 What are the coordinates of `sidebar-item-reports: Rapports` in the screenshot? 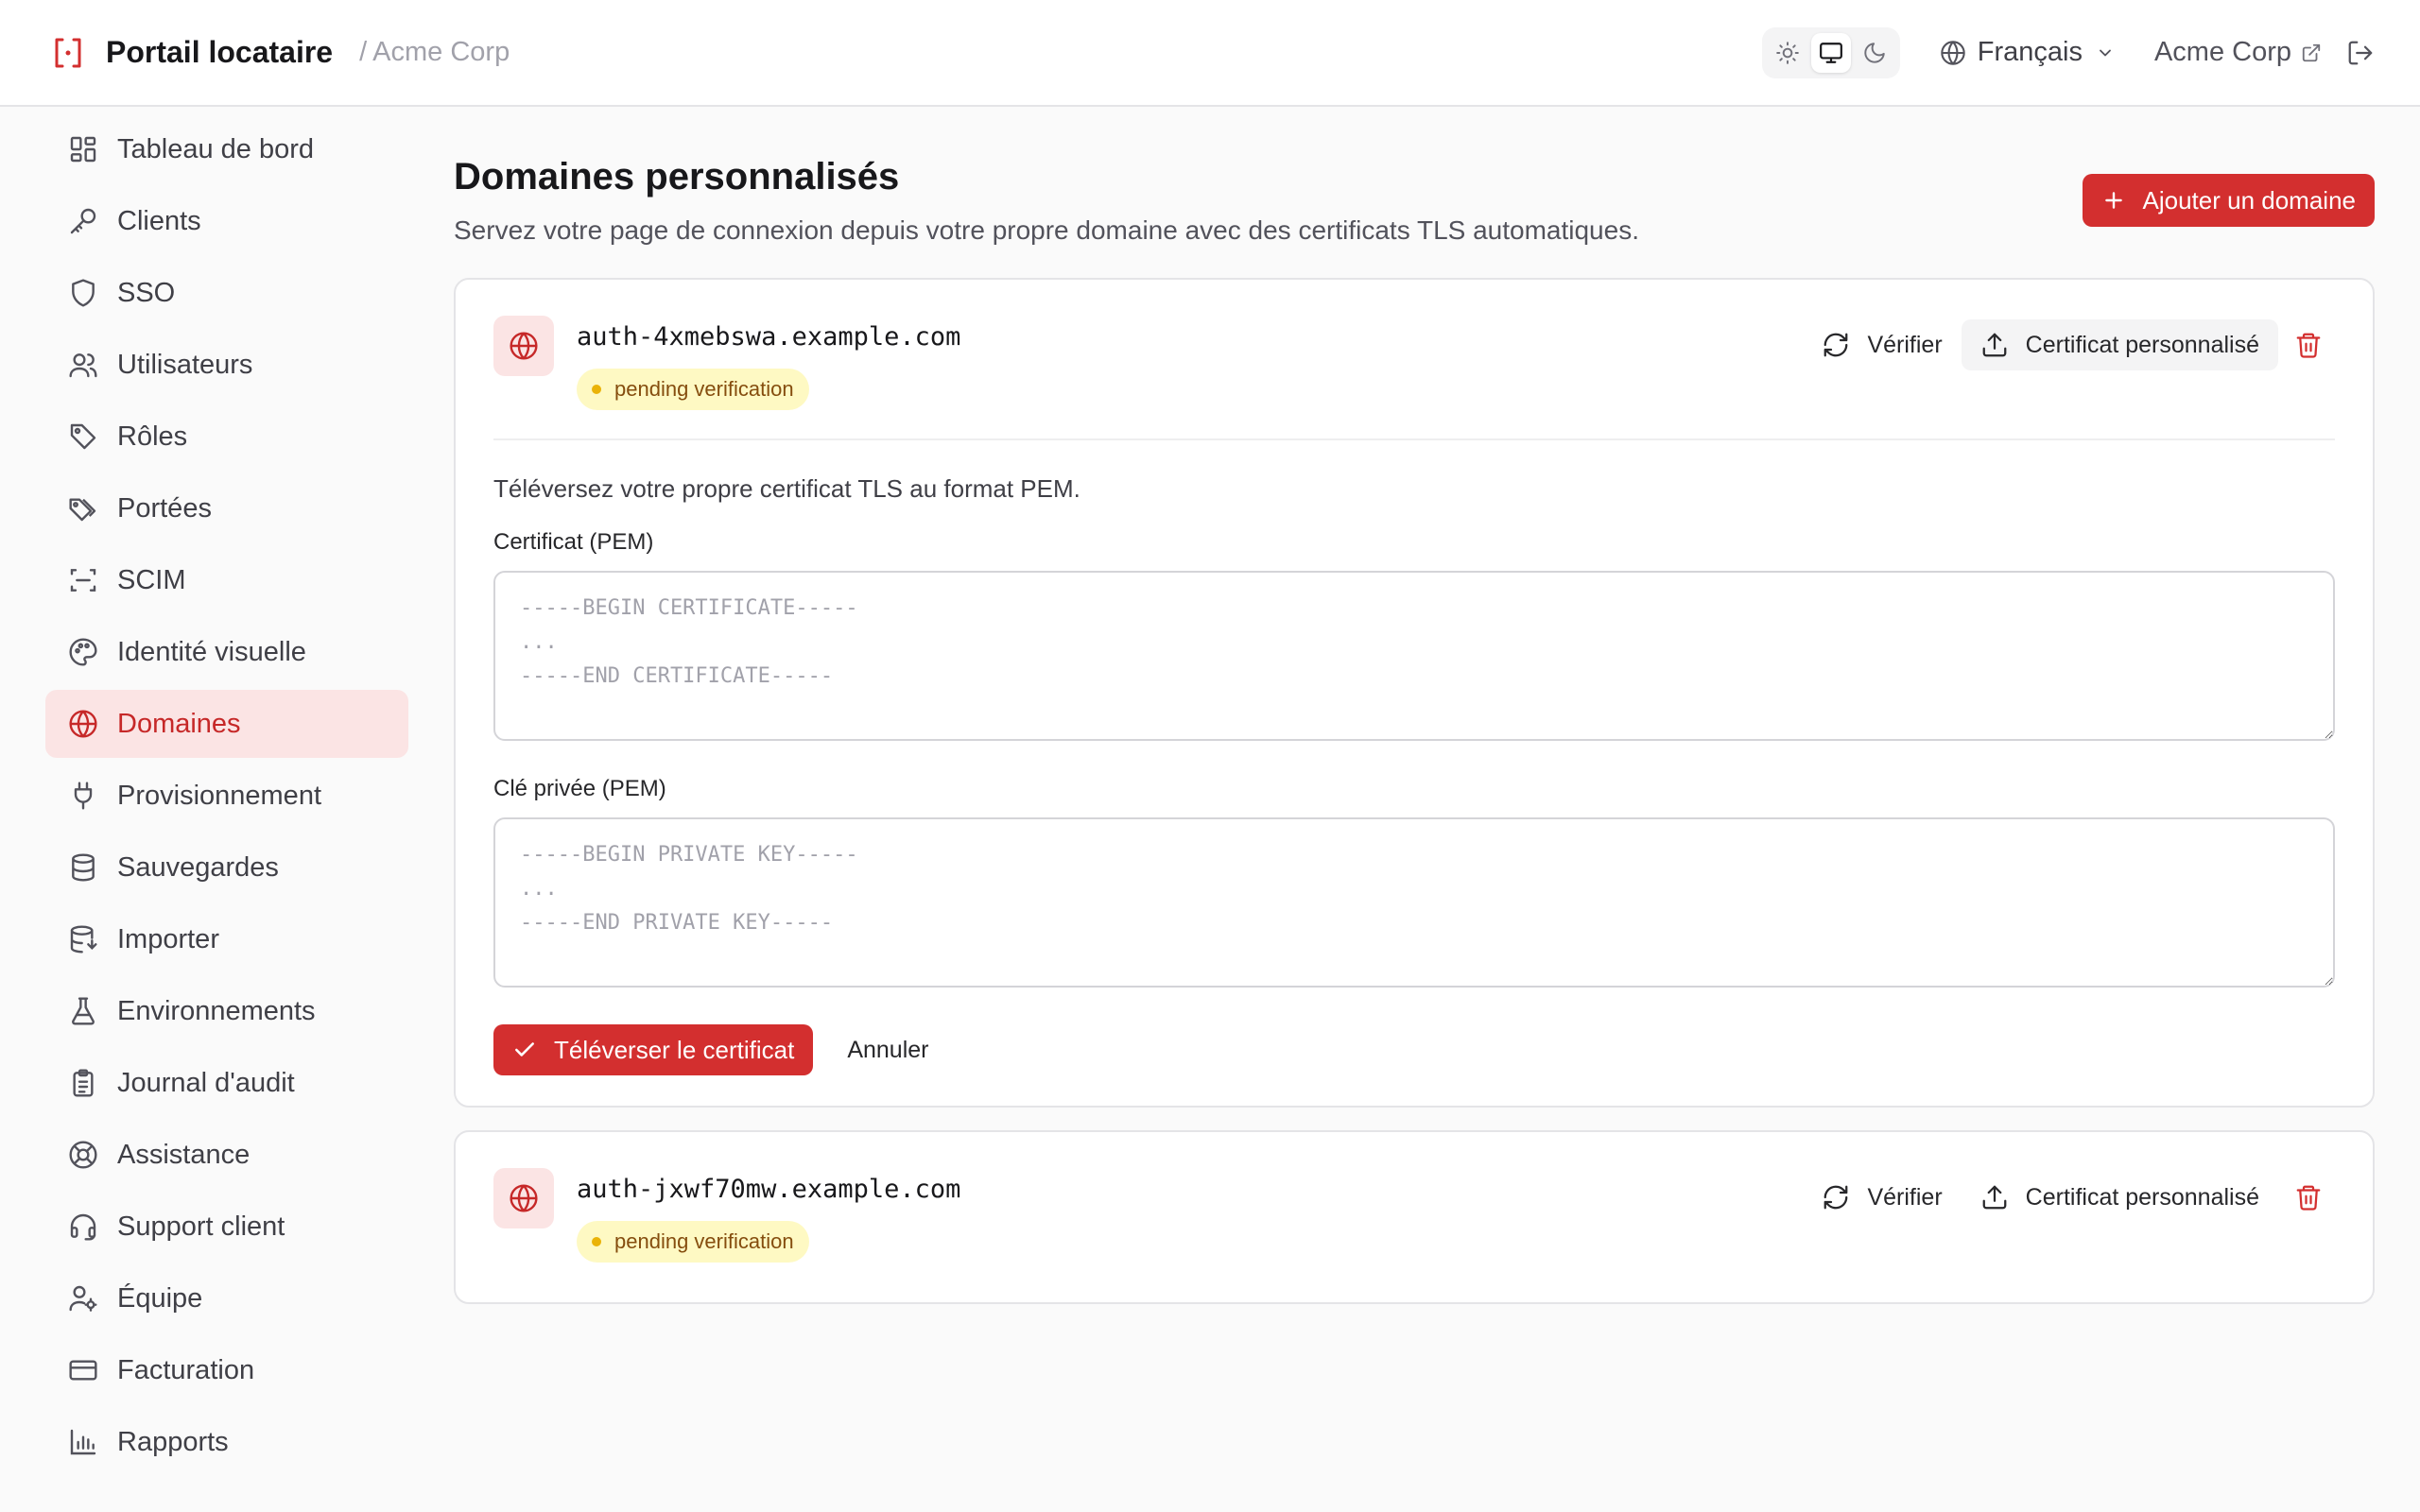 It's located at (226, 1442).